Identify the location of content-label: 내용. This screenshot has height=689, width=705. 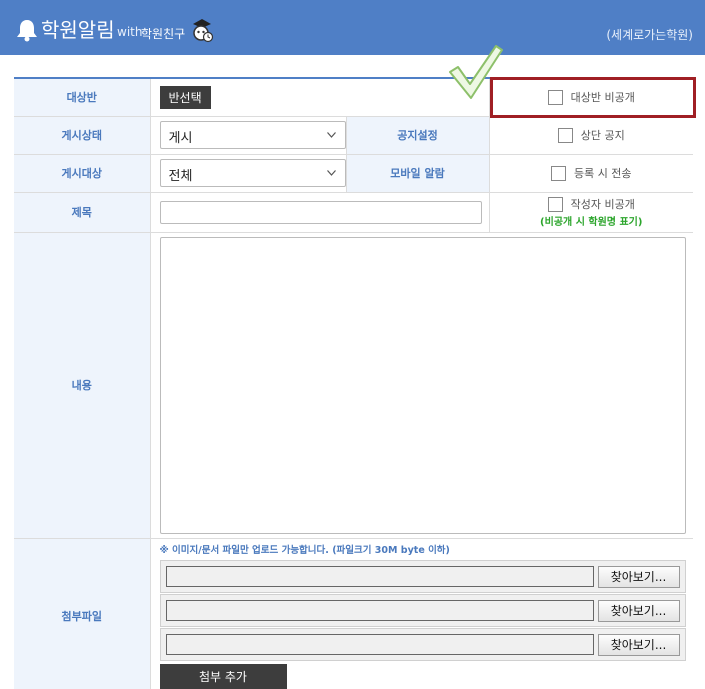
(82, 385).